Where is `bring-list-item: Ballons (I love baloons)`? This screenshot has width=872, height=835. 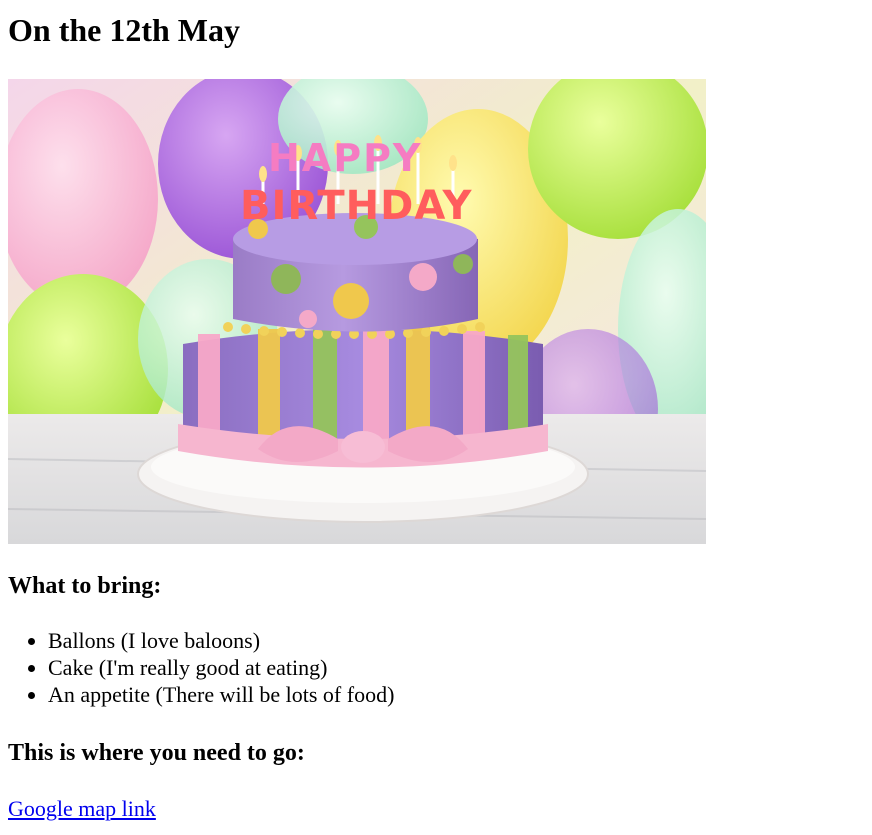 bring-list-item: Ballons (I love baloons) is located at coordinates (456, 640).